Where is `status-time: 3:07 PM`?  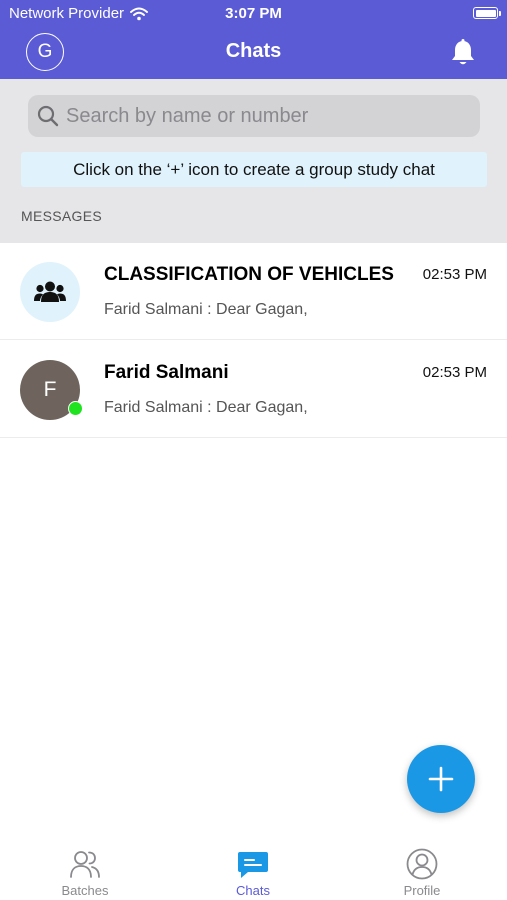 status-time: 3:07 PM is located at coordinates (253, 13).